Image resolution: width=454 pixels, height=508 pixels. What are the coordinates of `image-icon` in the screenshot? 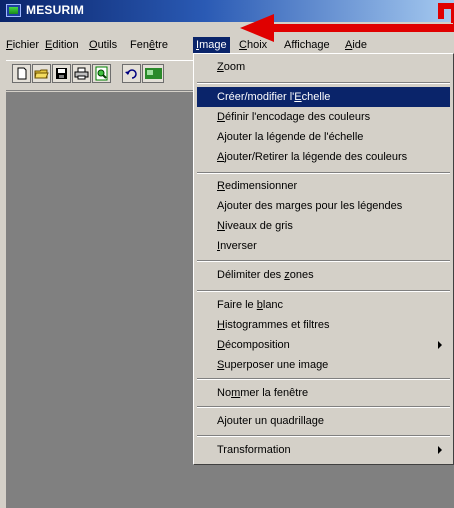 It's located at (153, 73).